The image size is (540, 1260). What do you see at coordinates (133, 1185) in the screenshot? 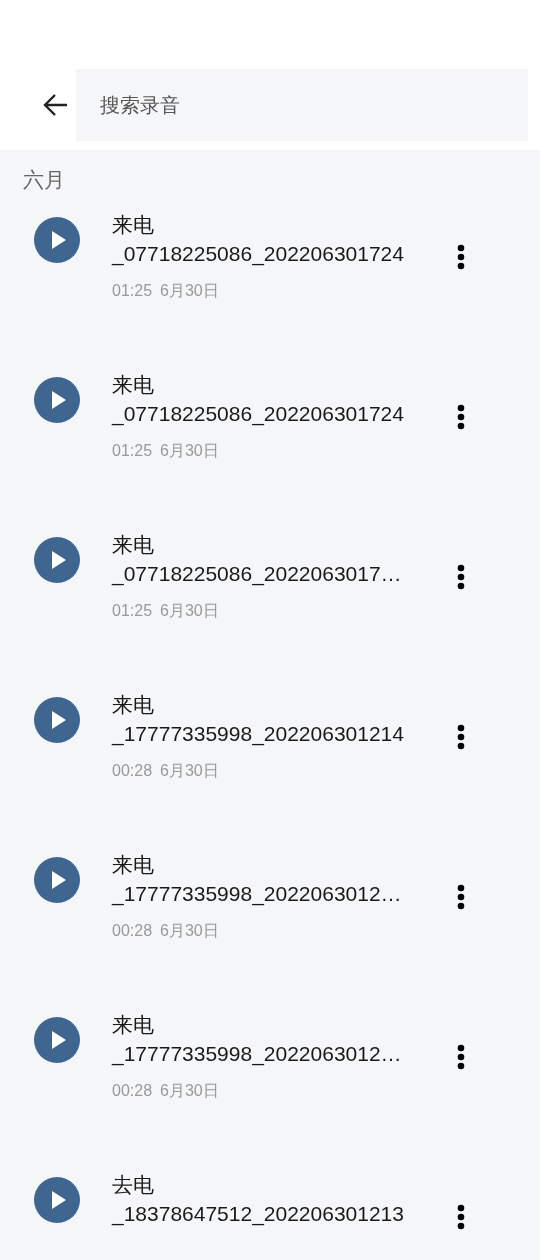
I see `call-type: 去电` at bounding box center [133, 1185].